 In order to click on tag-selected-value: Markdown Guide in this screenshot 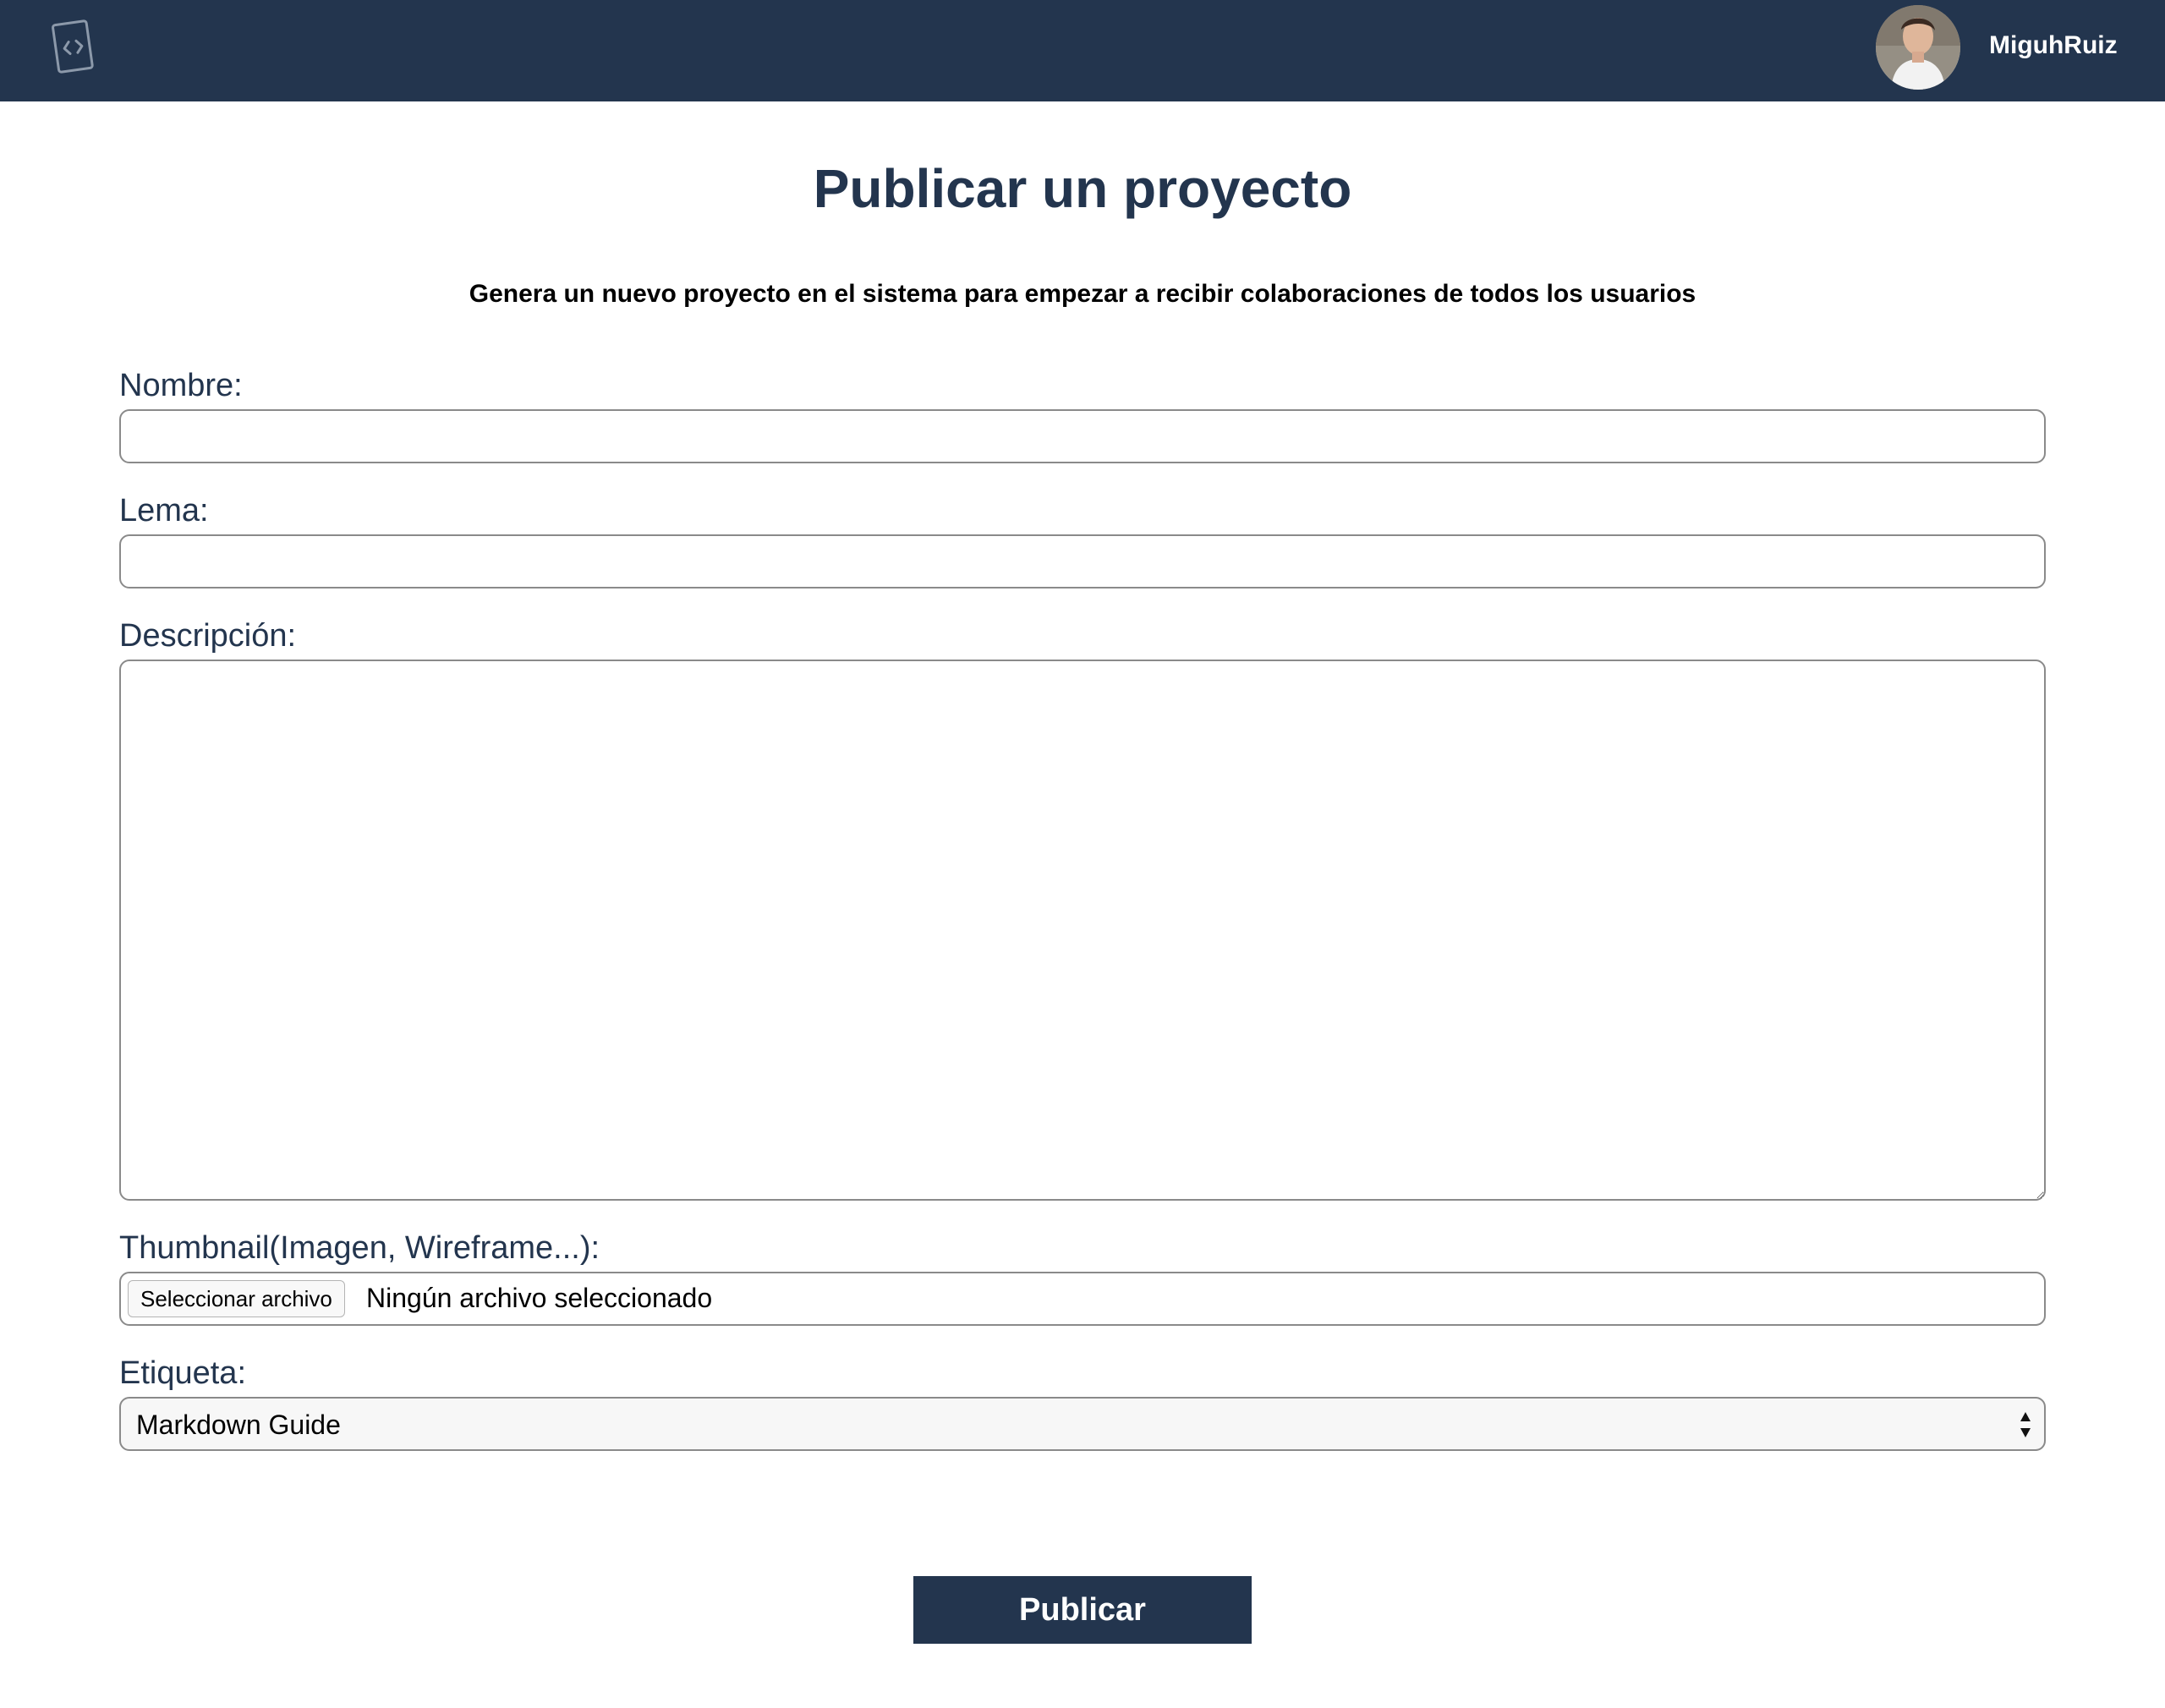, I will do `click(238, 1425)`.